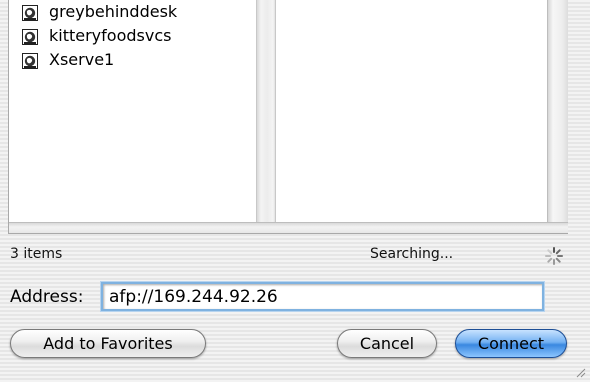 Image resolution: width=590 pixels, height=382 pixels. I want to click on server-name: kitteryfoodsvcs, so click(110, 35).